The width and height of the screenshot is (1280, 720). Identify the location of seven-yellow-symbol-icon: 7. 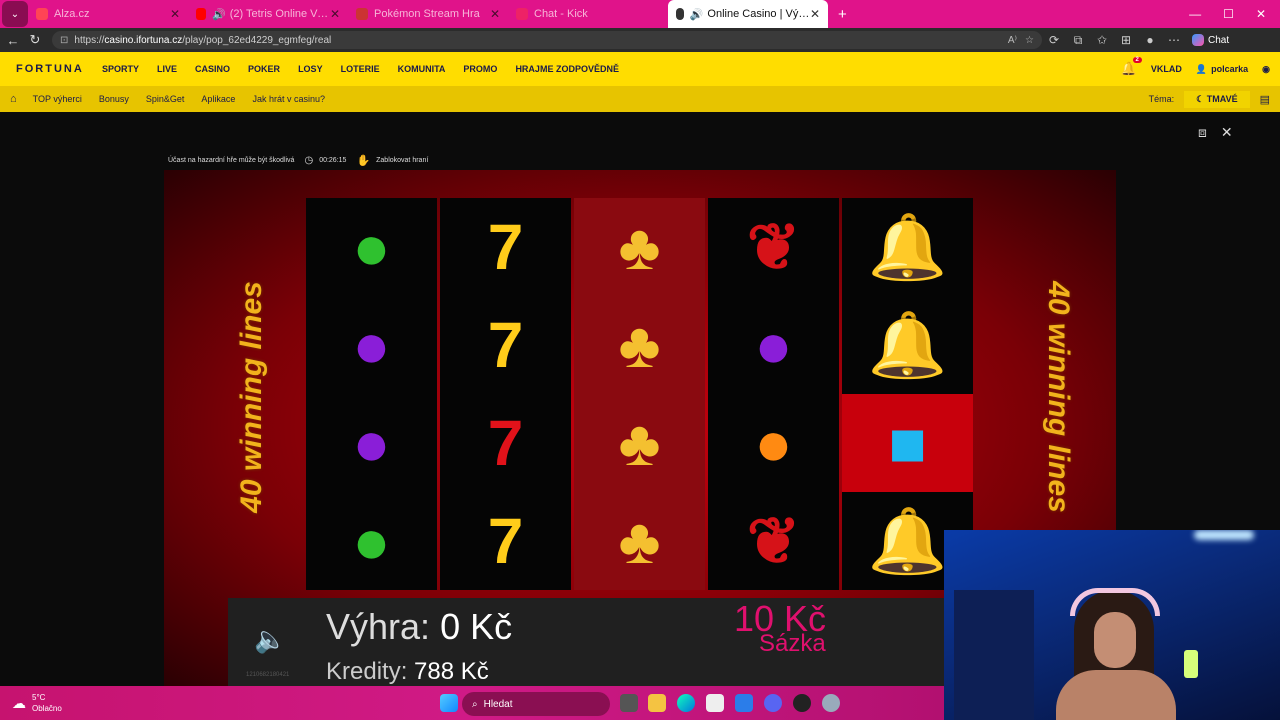
(505, 541).